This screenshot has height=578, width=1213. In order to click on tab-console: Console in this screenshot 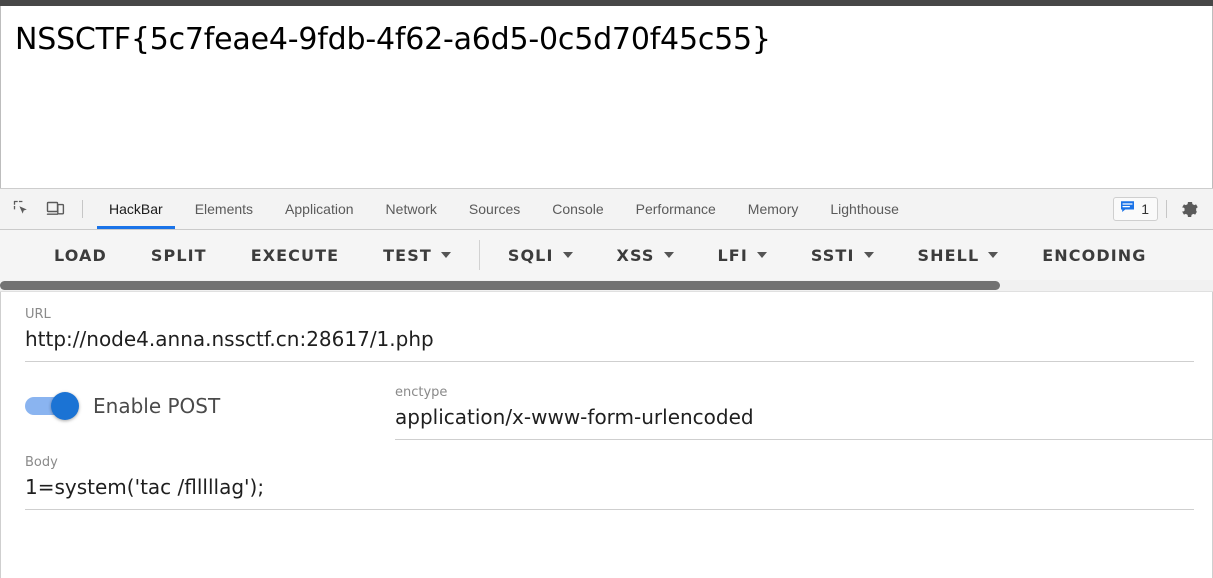, I will do `click(577, 209)`.